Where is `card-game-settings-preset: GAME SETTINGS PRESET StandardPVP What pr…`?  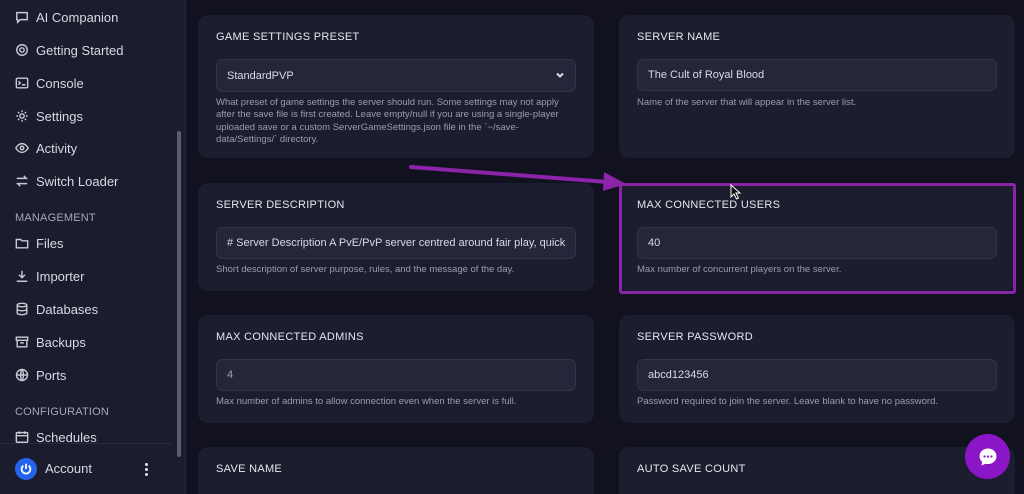
card-game-settings-preset: GAME SETTINGS PRESET StandardPVP What pr… is located at coordinates (396, 86).